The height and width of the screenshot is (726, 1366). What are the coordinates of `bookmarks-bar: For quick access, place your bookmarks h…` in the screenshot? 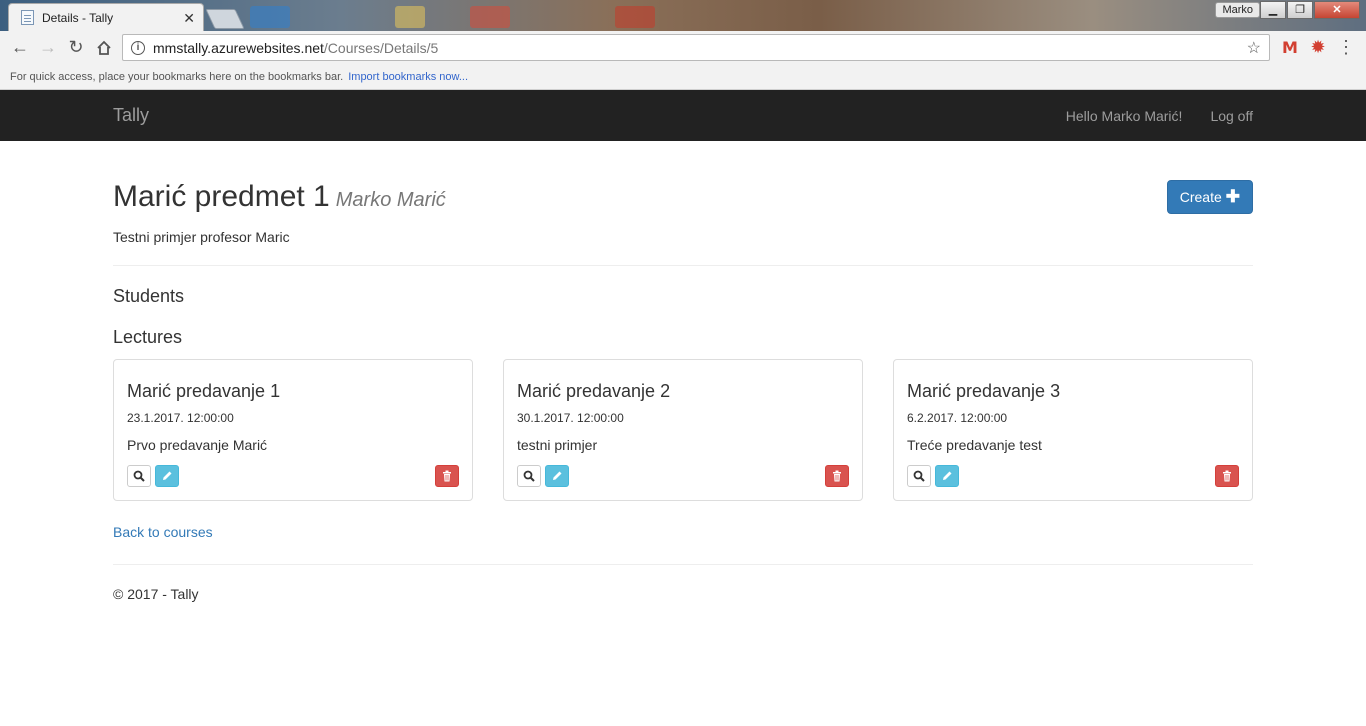 It's located at (683, 77).